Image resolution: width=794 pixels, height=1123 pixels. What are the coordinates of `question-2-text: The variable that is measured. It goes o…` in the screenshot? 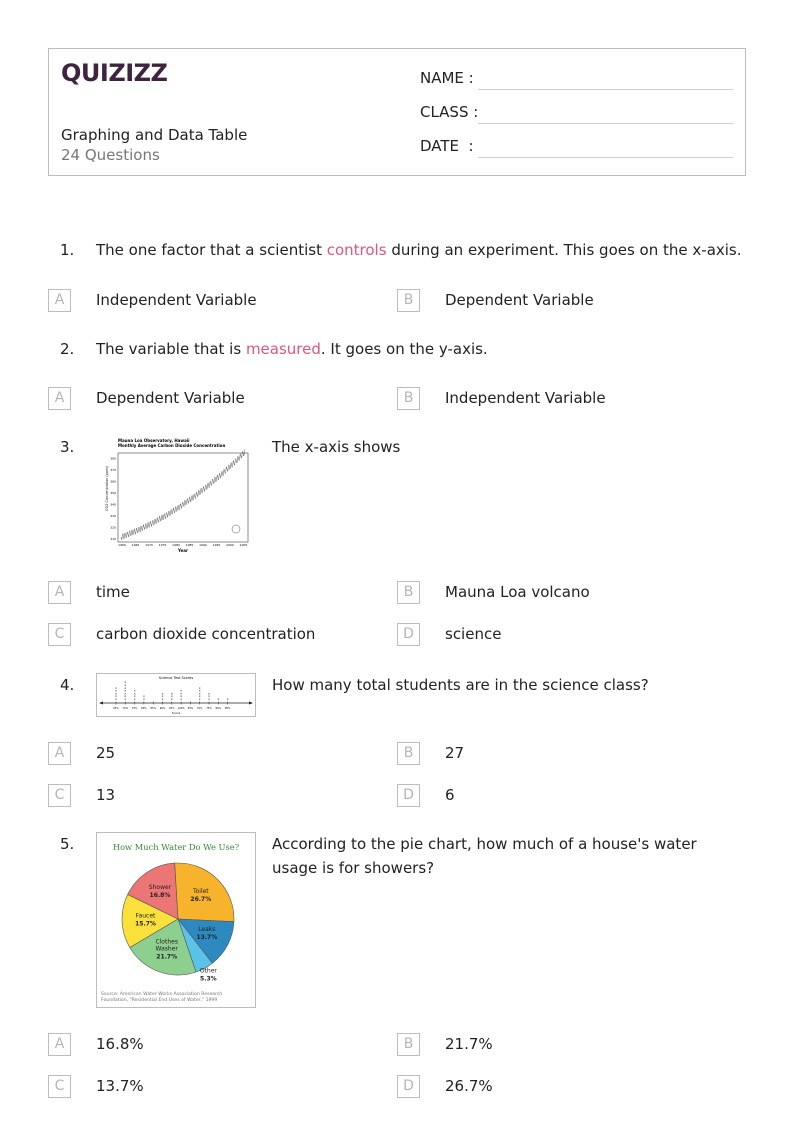 It's located at (292, 349).